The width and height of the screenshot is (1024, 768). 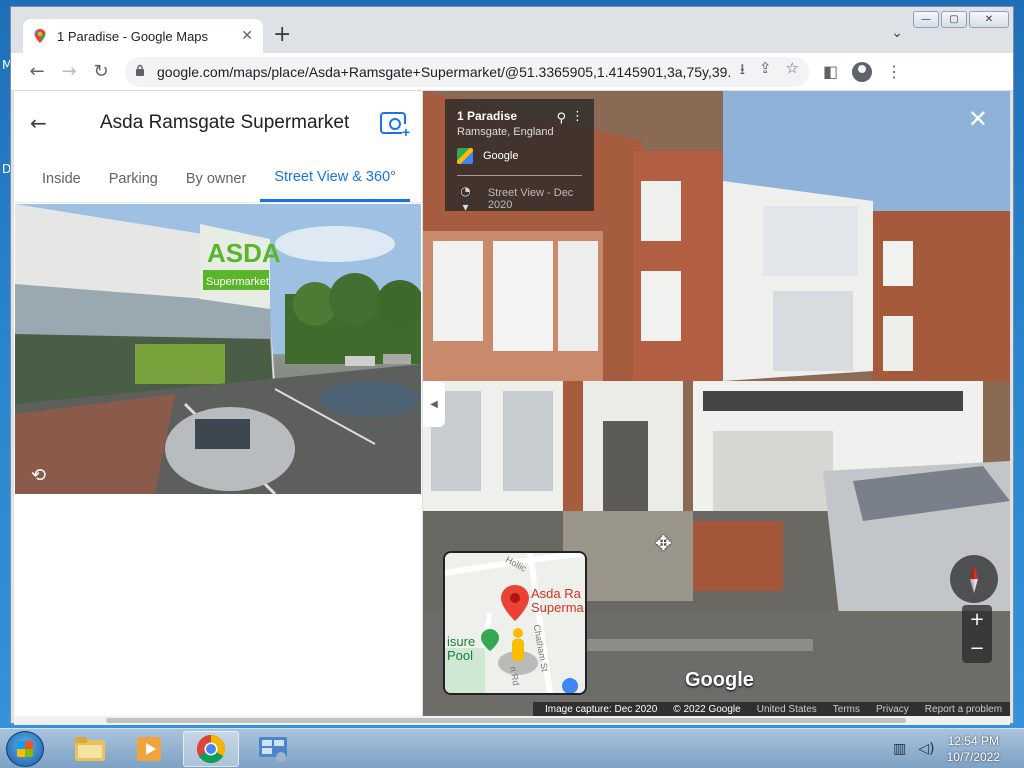 What do you see at coordinates (54, 178) in the screenshot?
I see `tab-inside: Inside` at bounding box center [54, 178].